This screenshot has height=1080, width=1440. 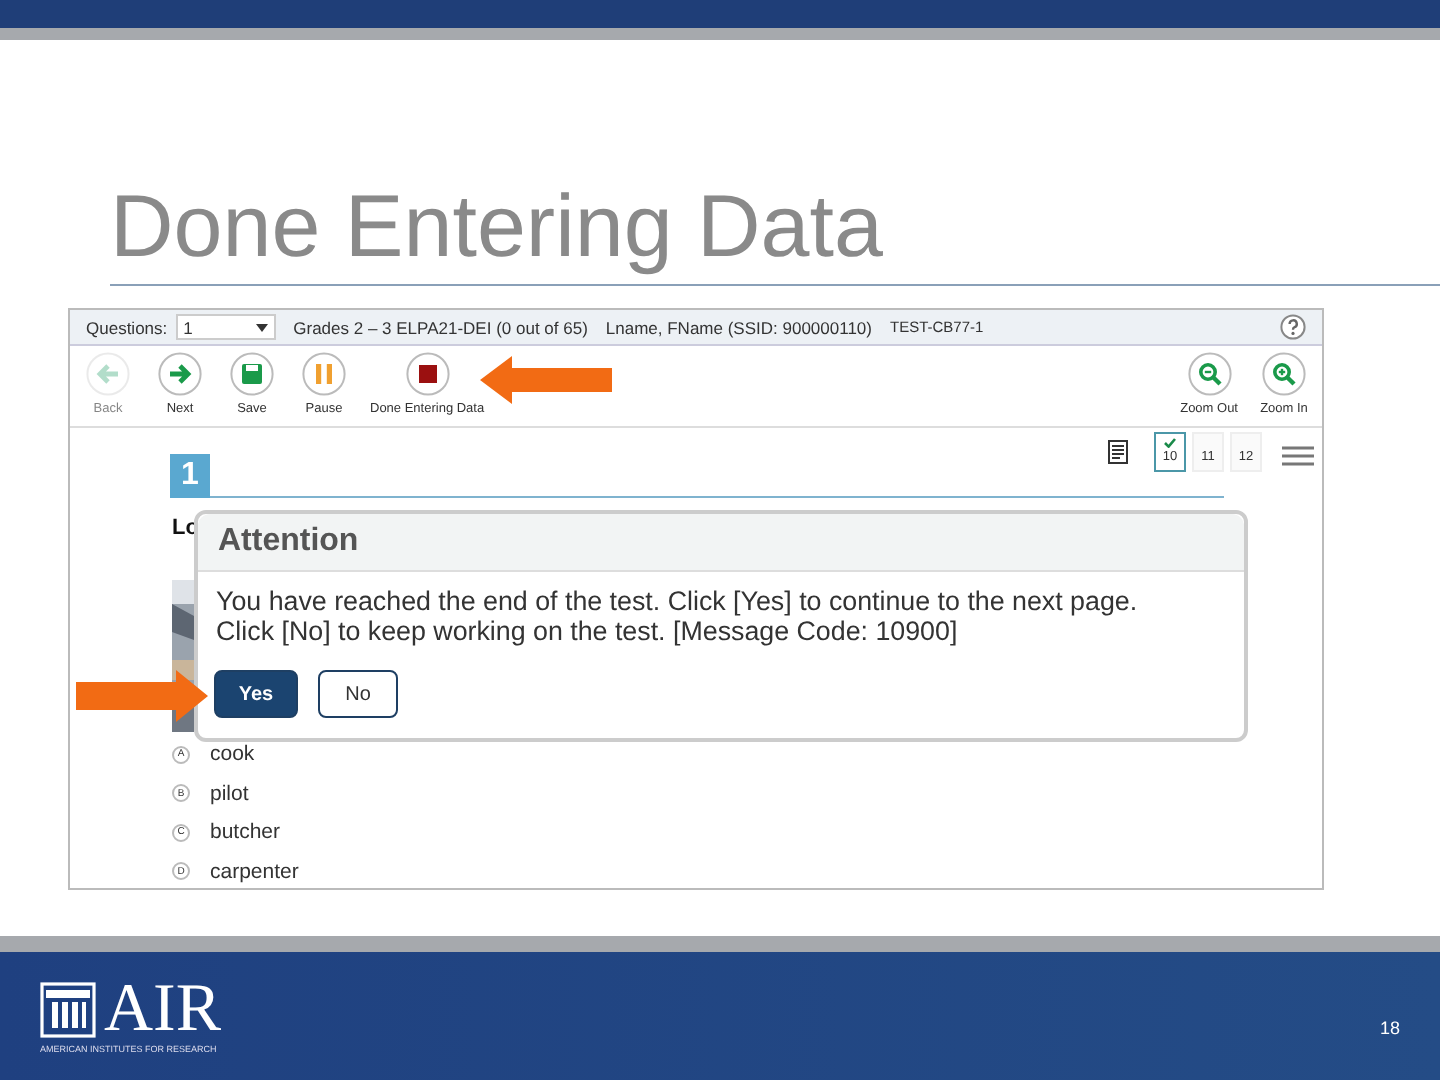 I want to click on slide-title: Done Entering Data, so click(x=775, y=231).